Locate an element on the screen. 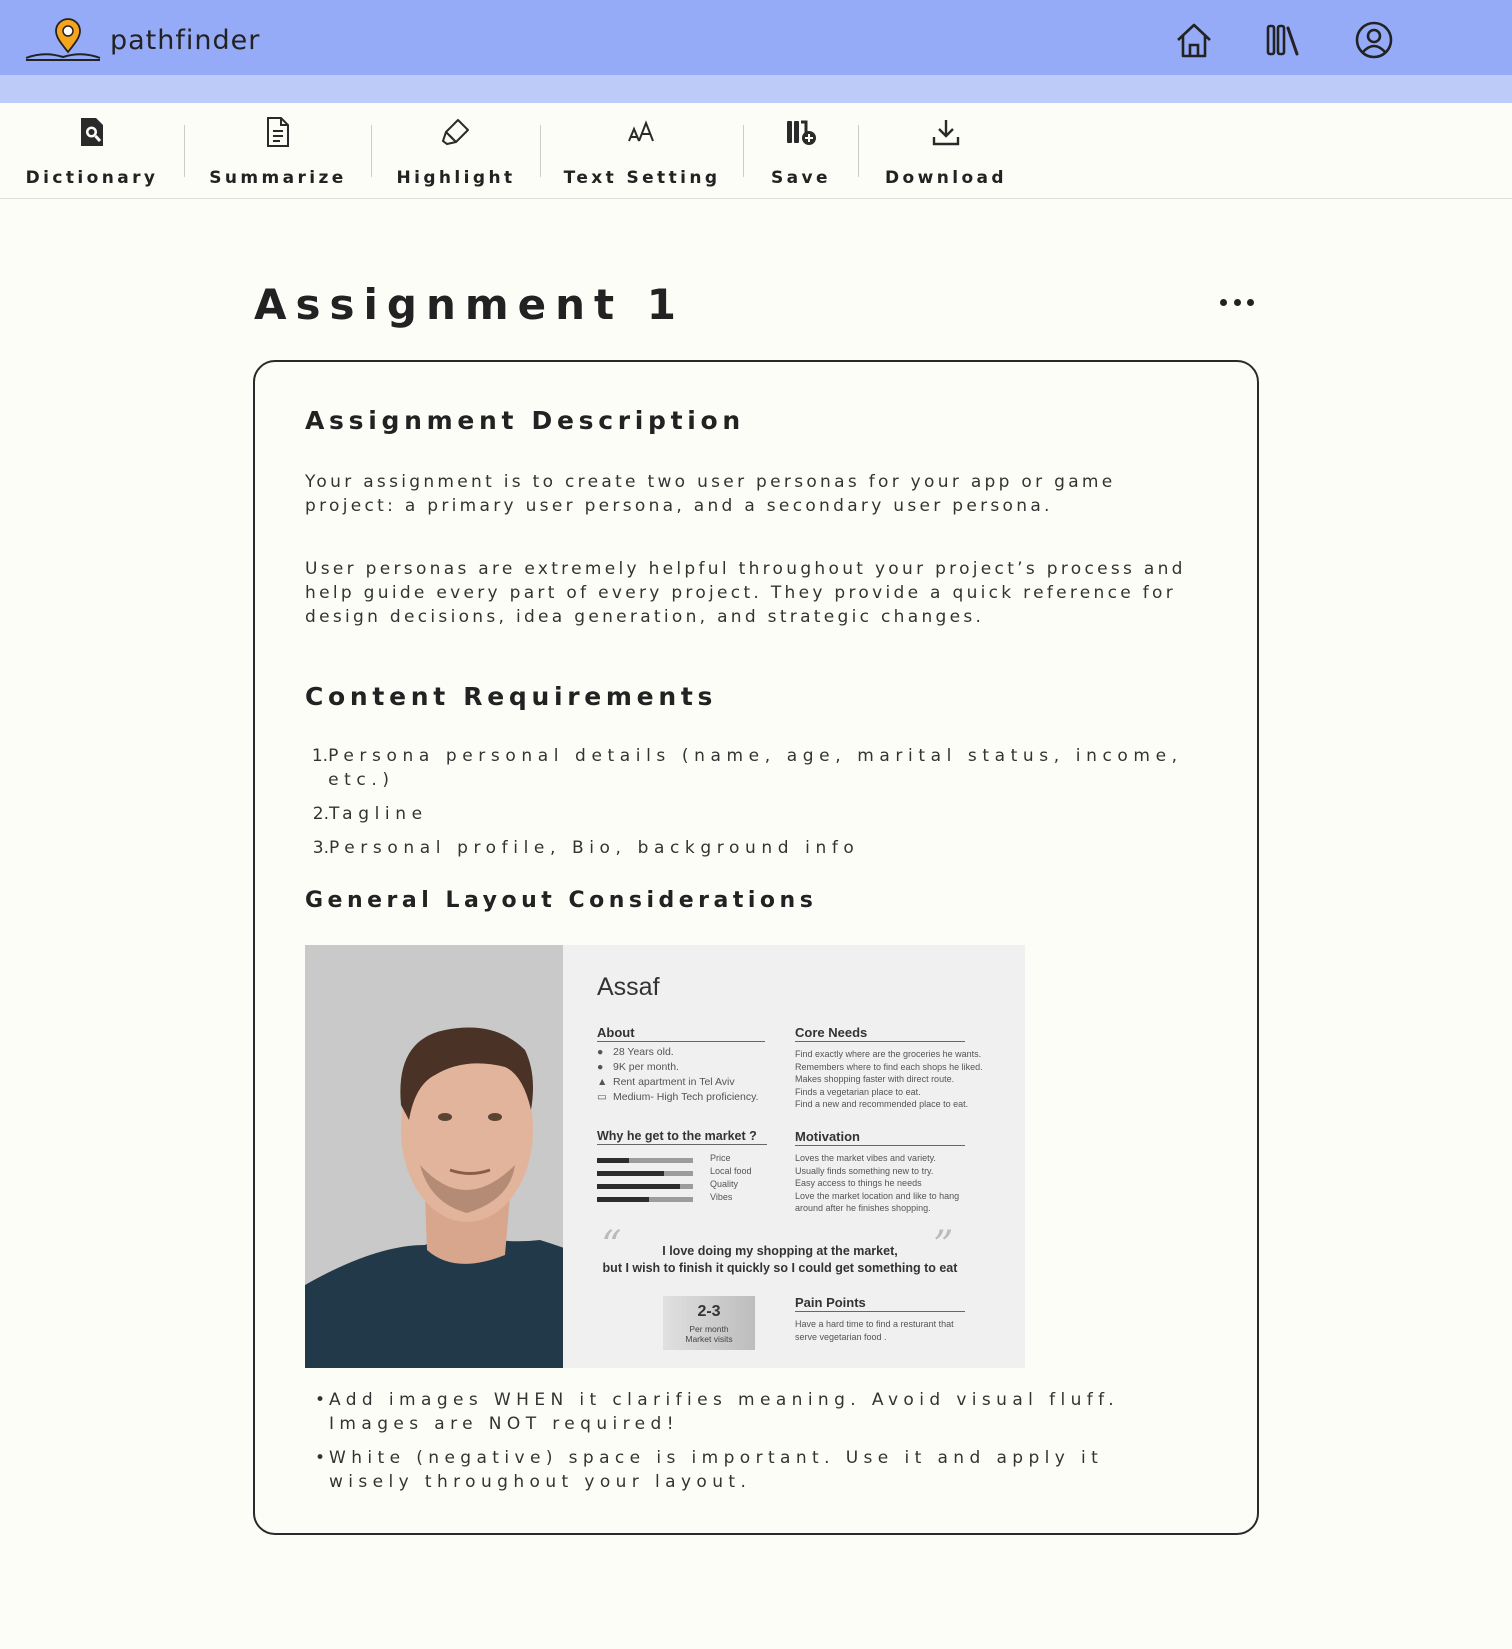  library-icon is located at coordinates (1284, 40).